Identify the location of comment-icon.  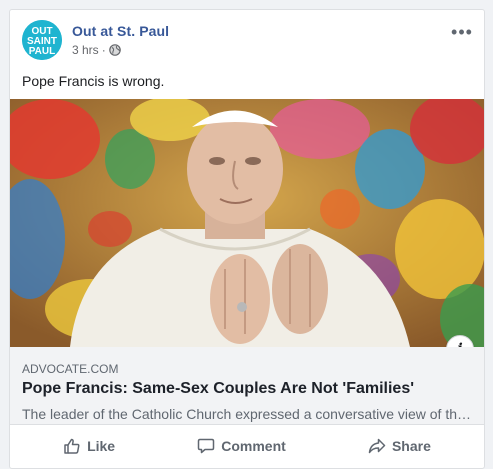
(206, 446).